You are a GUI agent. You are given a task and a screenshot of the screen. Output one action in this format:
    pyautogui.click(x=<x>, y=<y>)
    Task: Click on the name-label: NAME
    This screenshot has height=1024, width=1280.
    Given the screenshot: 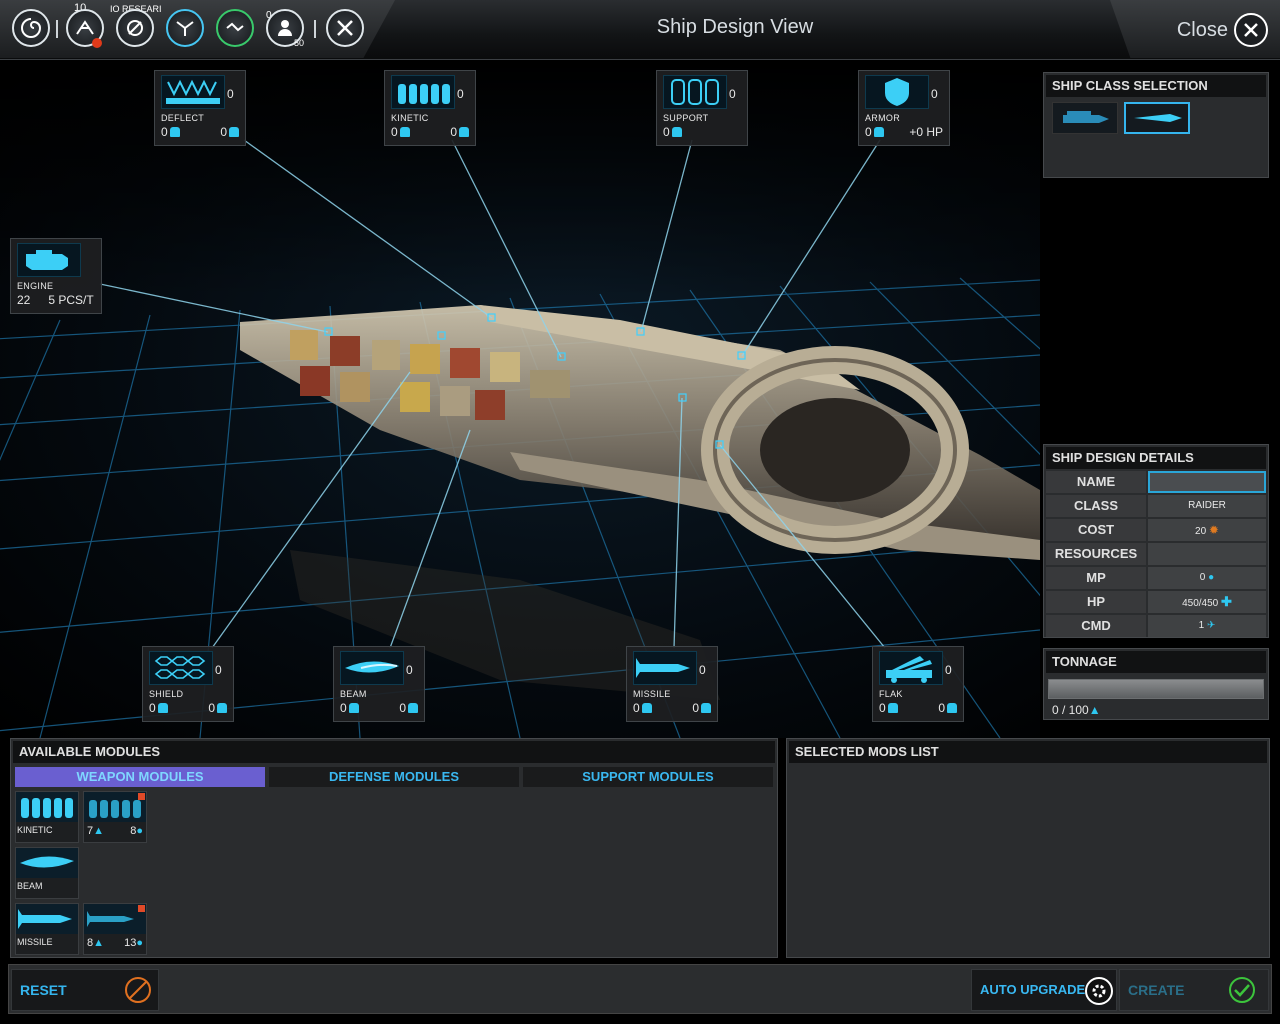 What is the action you would take?
    pyautogui.click(x=1096, y=482)
    